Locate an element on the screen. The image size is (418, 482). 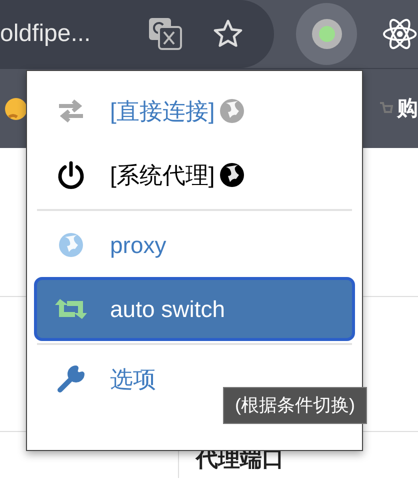
power-icon is located at coordinates (71, 175).